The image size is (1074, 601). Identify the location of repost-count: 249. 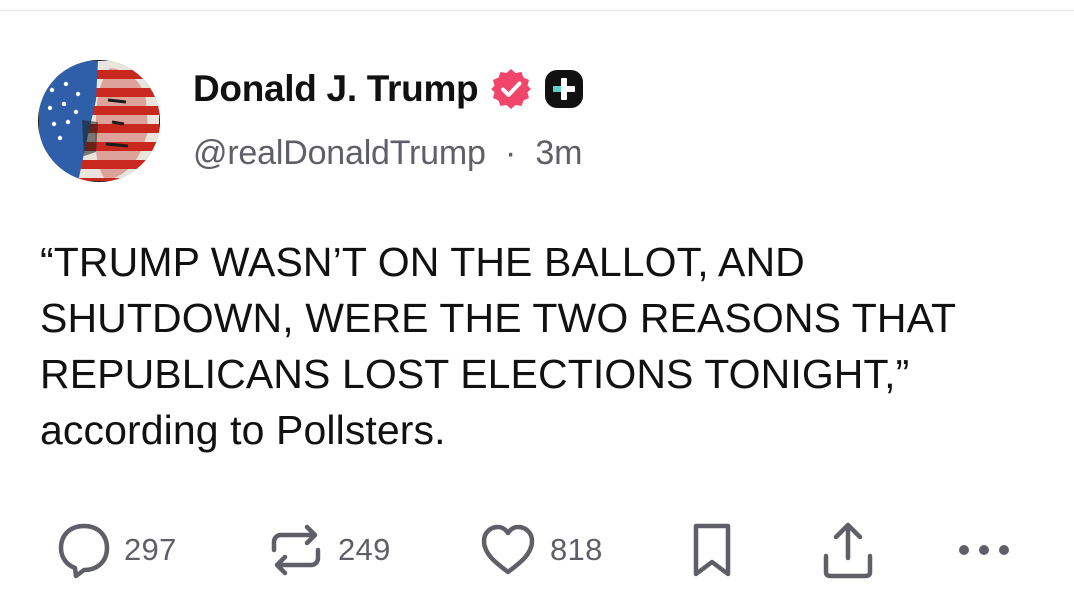
(364, 549).